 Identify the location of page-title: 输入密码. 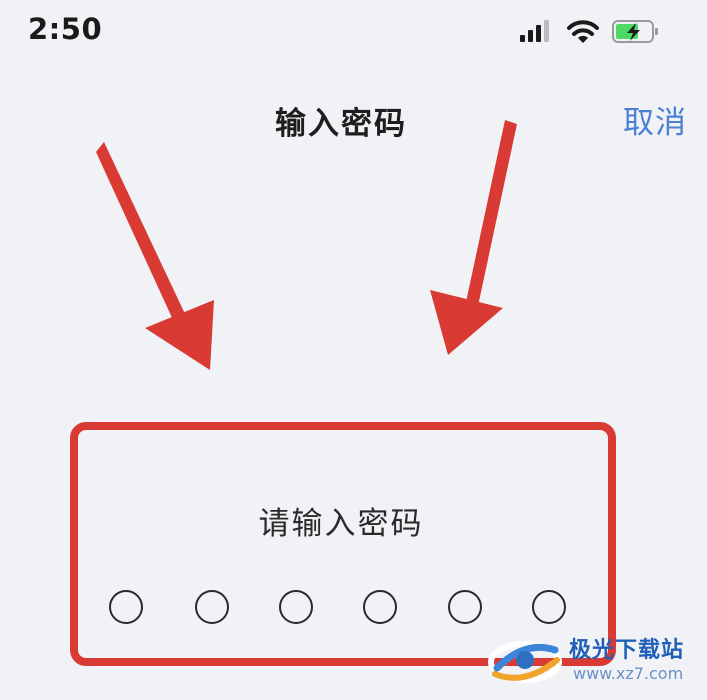
(341, 124).